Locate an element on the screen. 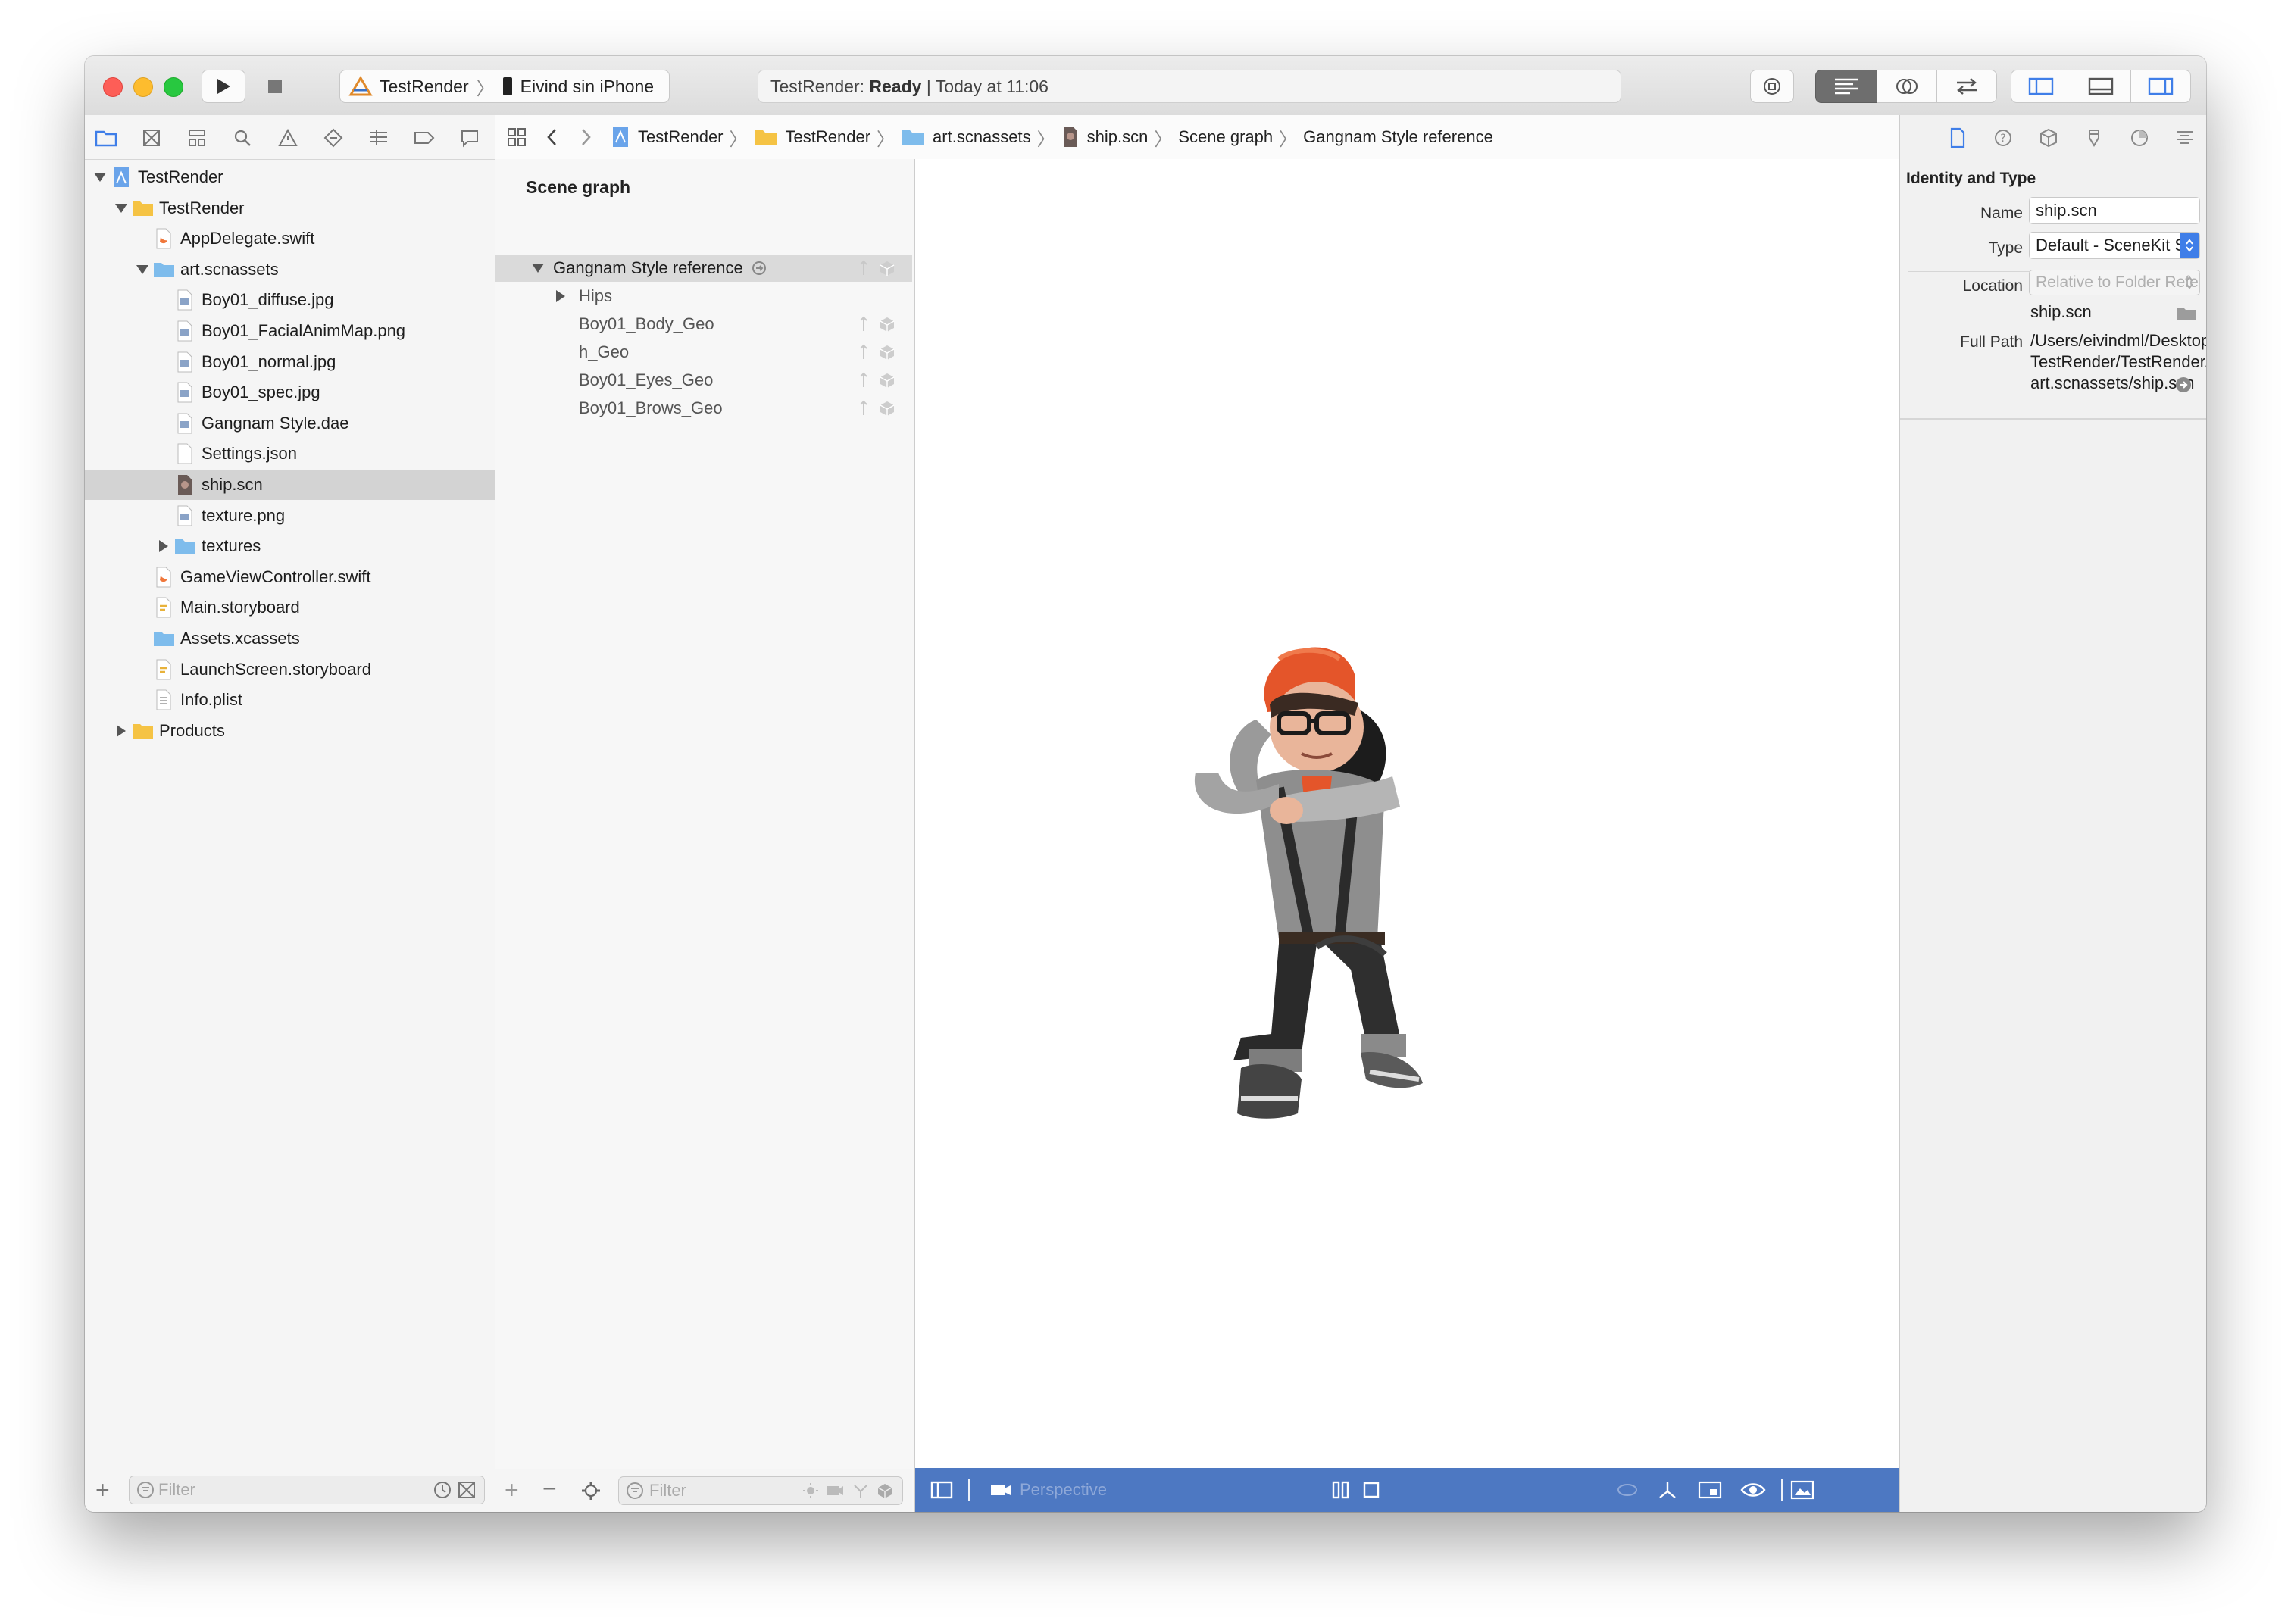 Image resolution: width=2291 pixels, height=1624 pixels. source-control-filter-icon is located at coordinates (467, 1490).